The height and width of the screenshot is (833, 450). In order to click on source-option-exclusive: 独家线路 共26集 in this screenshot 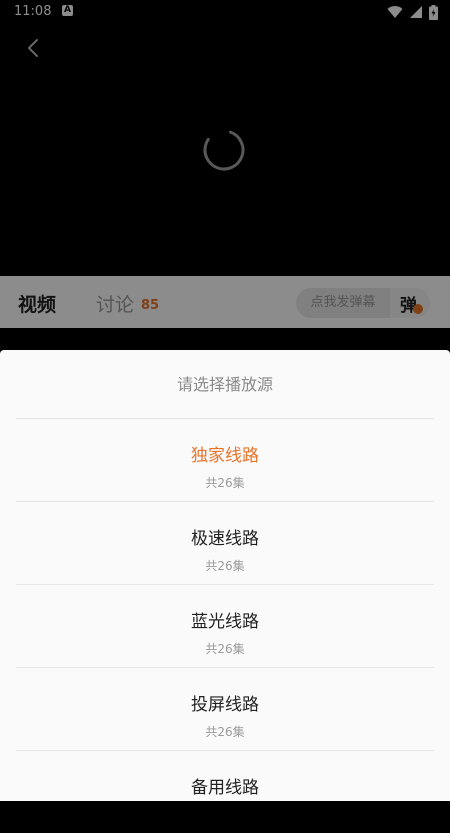, I will do `click(225, 460)`.